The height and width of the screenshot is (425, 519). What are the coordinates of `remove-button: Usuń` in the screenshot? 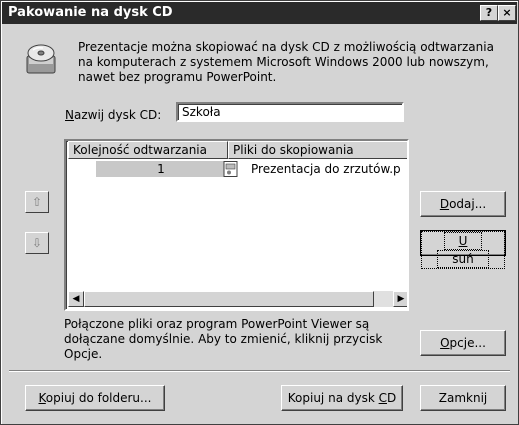 It's located at (463, 249).